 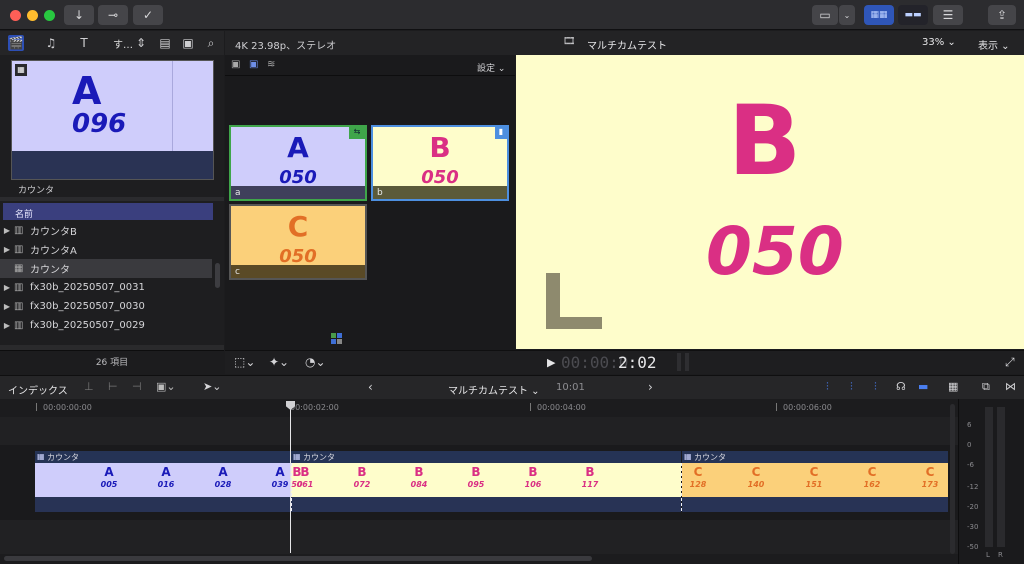 I want to click on audio-only-switch-icon: ≋, so click(x=271, y=64).